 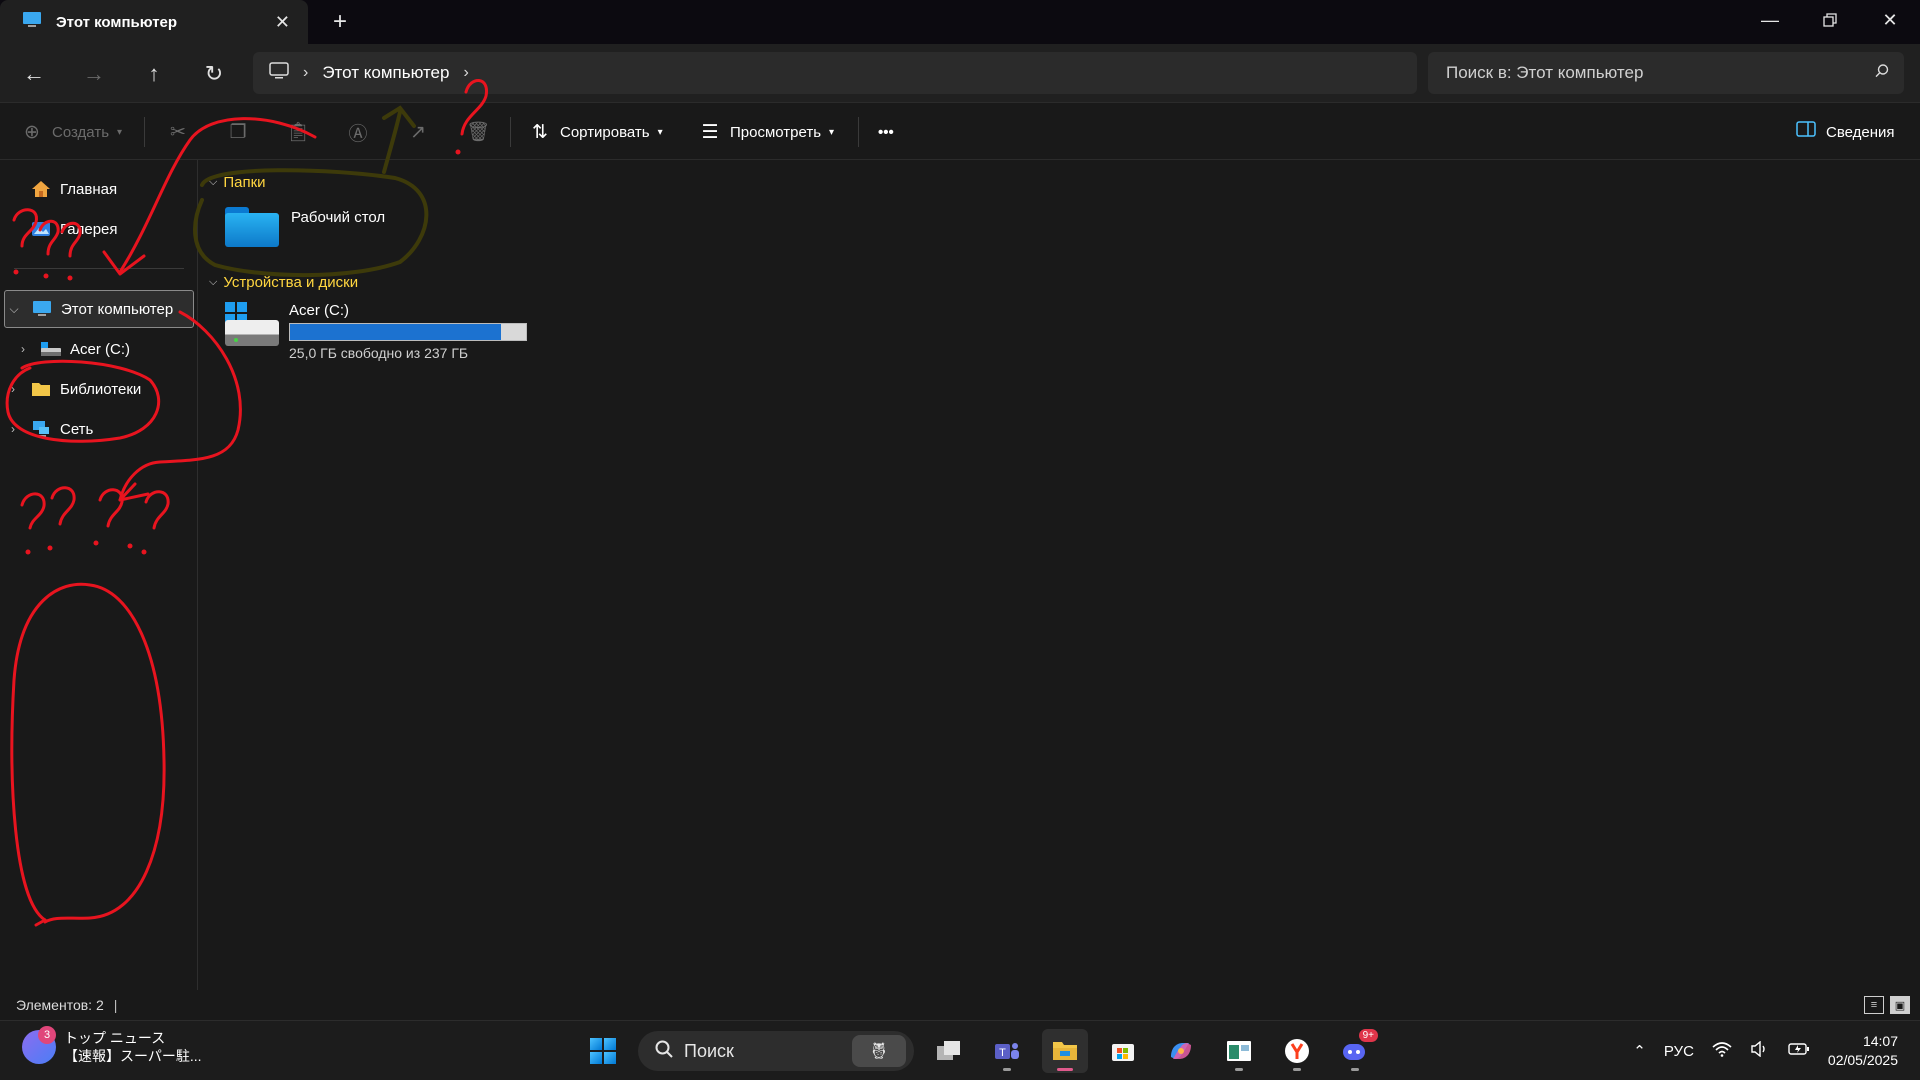 I want to click on chevron-up-icon: ⌃, so click(x=1639, y=1051).